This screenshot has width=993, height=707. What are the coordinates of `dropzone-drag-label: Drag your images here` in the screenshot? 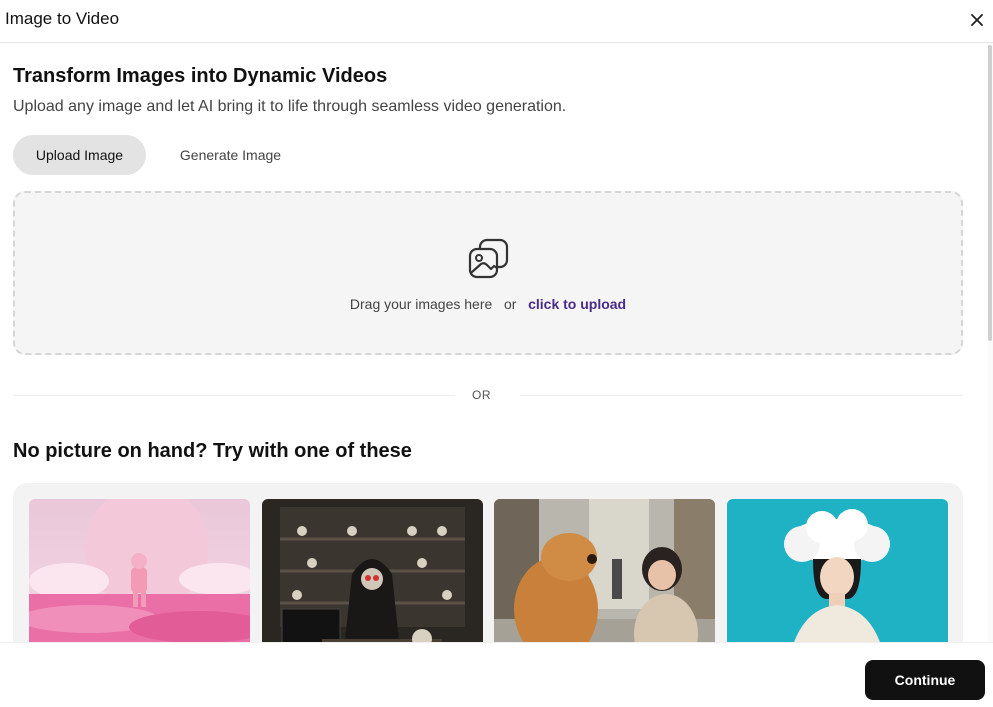 It's located at (421, 304).